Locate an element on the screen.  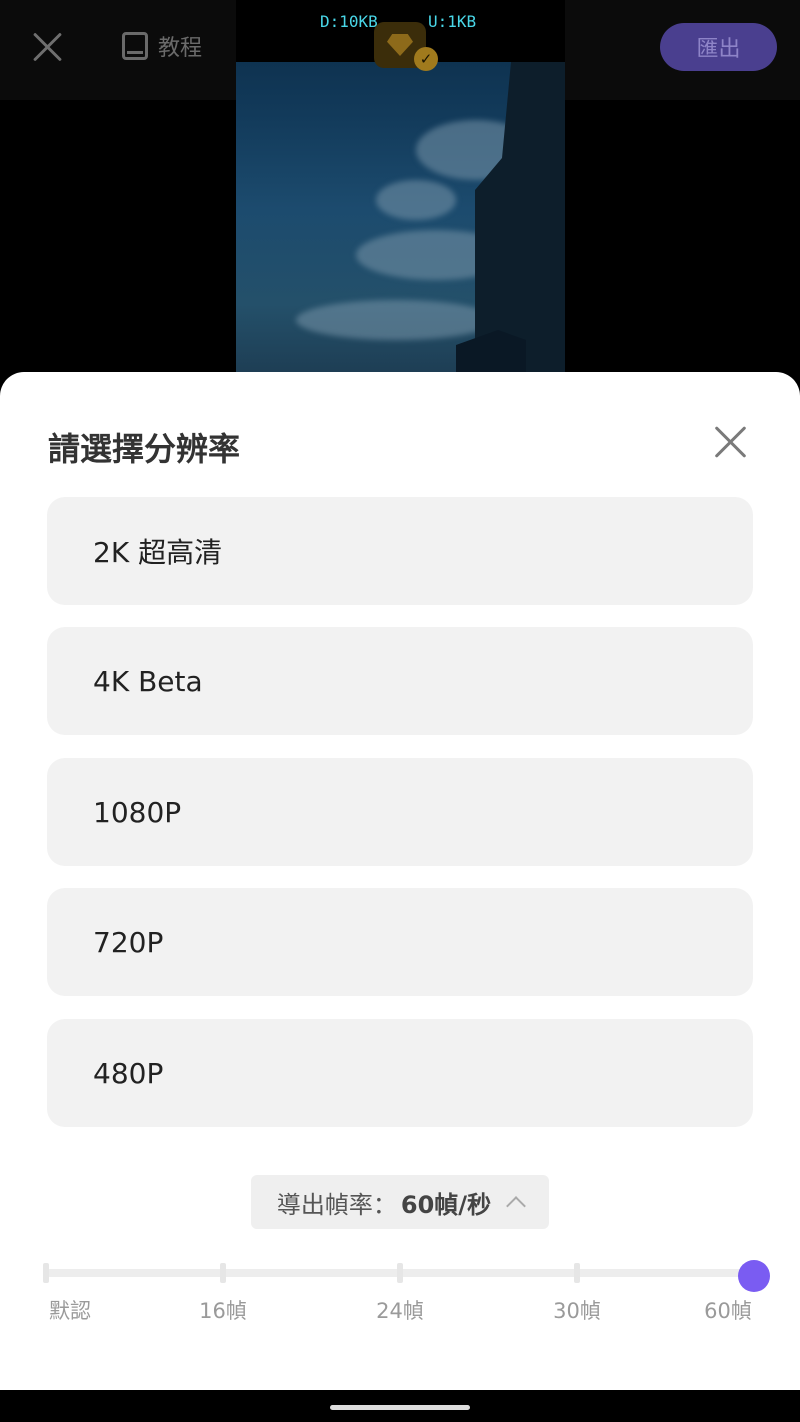
home-indicator is located at coordinates (400, 1407).